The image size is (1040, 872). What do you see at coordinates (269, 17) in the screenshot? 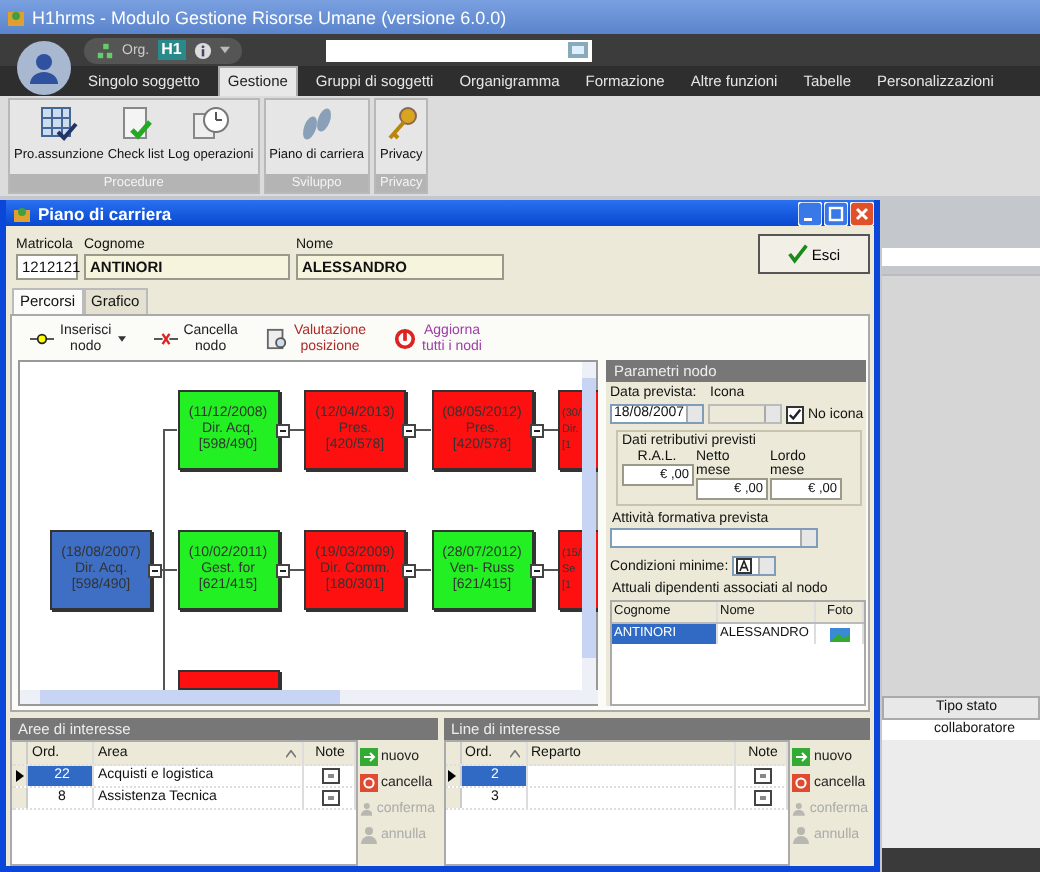
I see `window-title: H1hrms - Modulo Gestione Risorse Umane (versione 6.0.0)` at bounding box center [269, 17].